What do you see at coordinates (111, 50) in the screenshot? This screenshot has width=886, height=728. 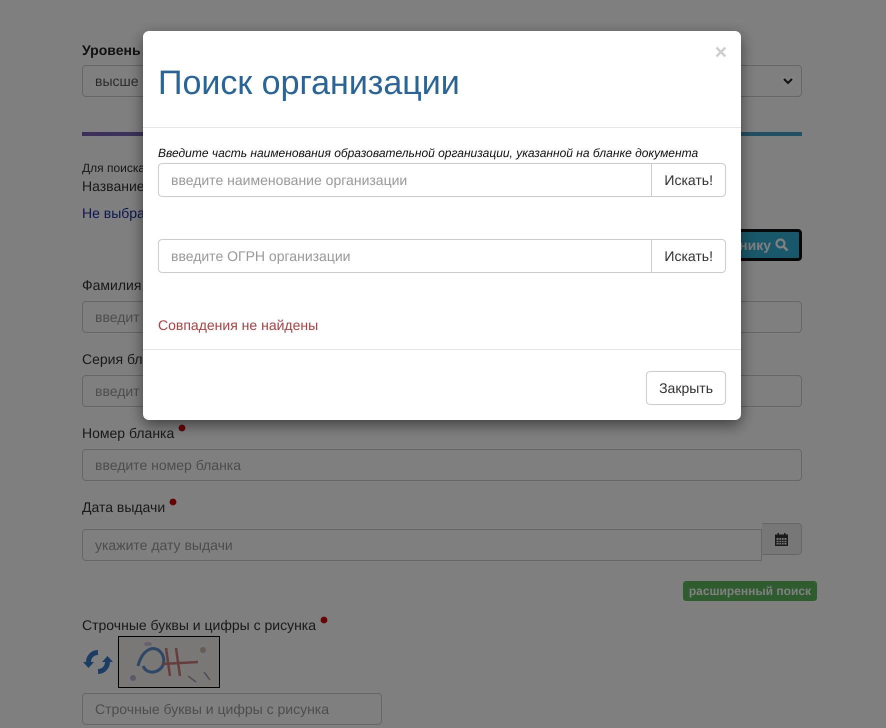 I see `field-label: Уровень` at bounding box center [111, 50].